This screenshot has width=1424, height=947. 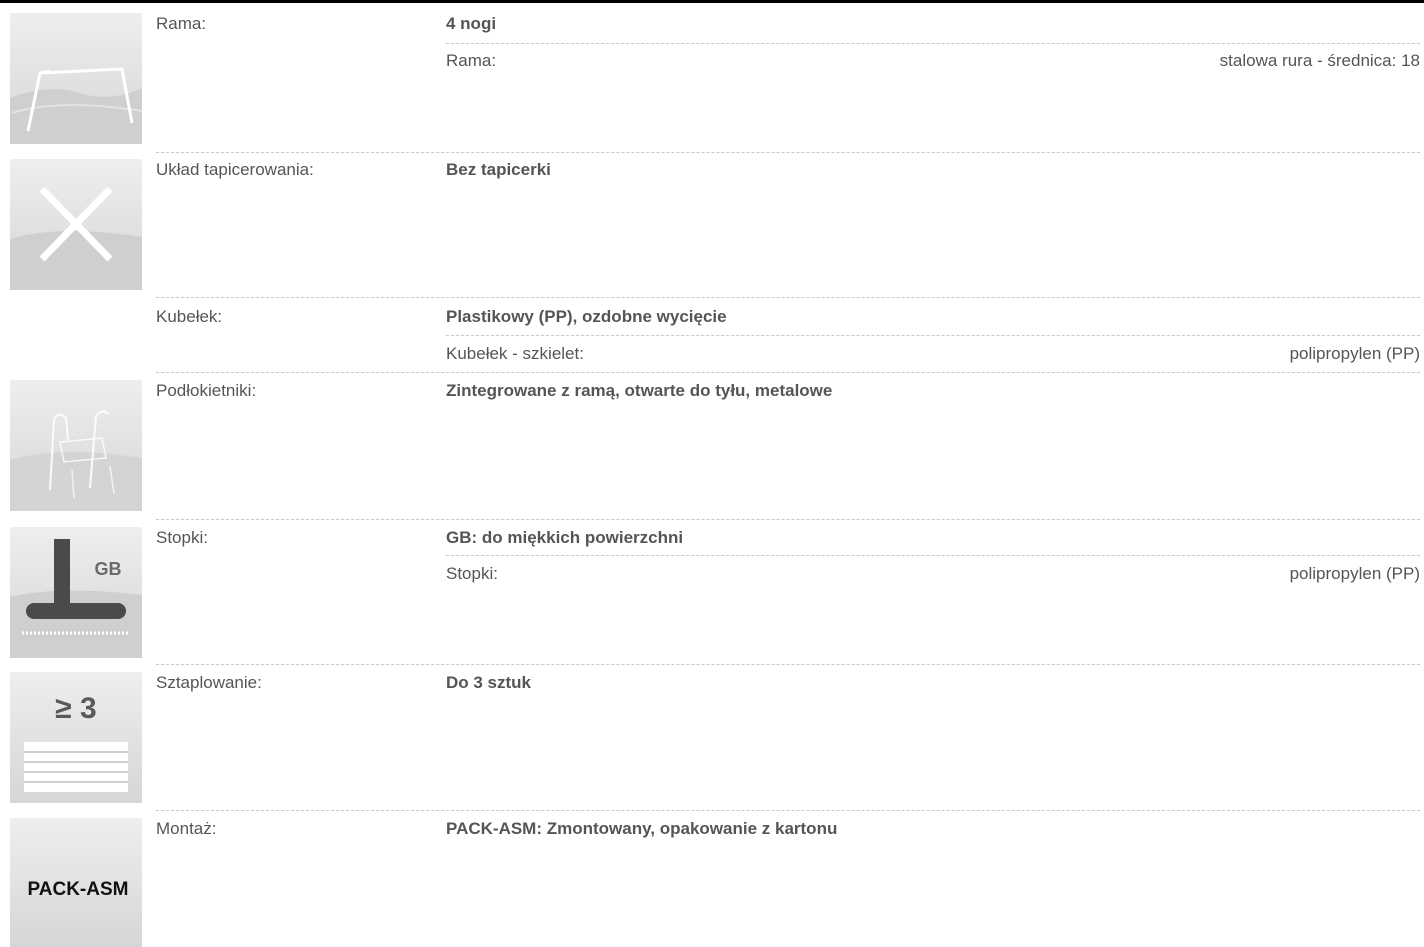 What do you see at coordinates (1319, 60) in the screenshot?
I see `subrow-value: stalowa rura - średnica: 18` at bounding box center [1319, 60].